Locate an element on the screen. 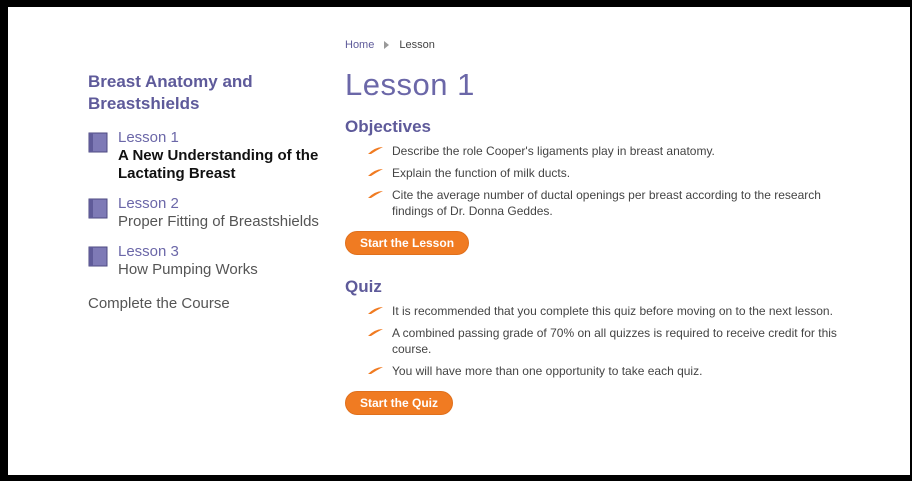  sidebar-lesson-3: Lesson 3 How Pumping Works is located at coordinates (208, 261).